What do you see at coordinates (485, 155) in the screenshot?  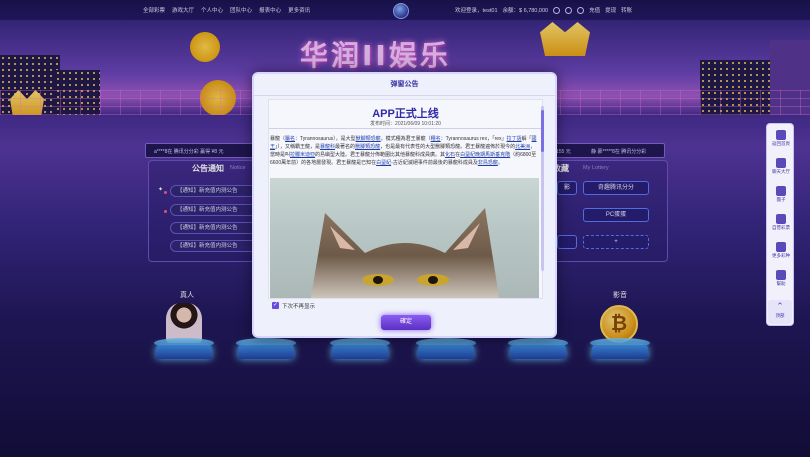 I see `body-link: 白堊紀晚期馬斯垂克階` at bounding box center [485, 155].